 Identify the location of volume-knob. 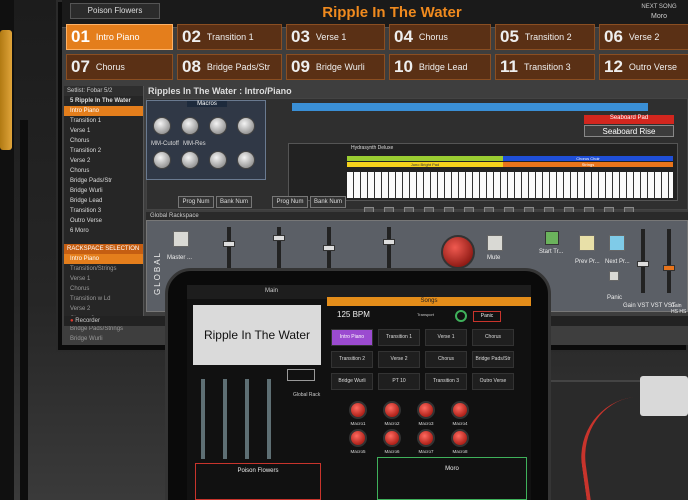
(458, 252).